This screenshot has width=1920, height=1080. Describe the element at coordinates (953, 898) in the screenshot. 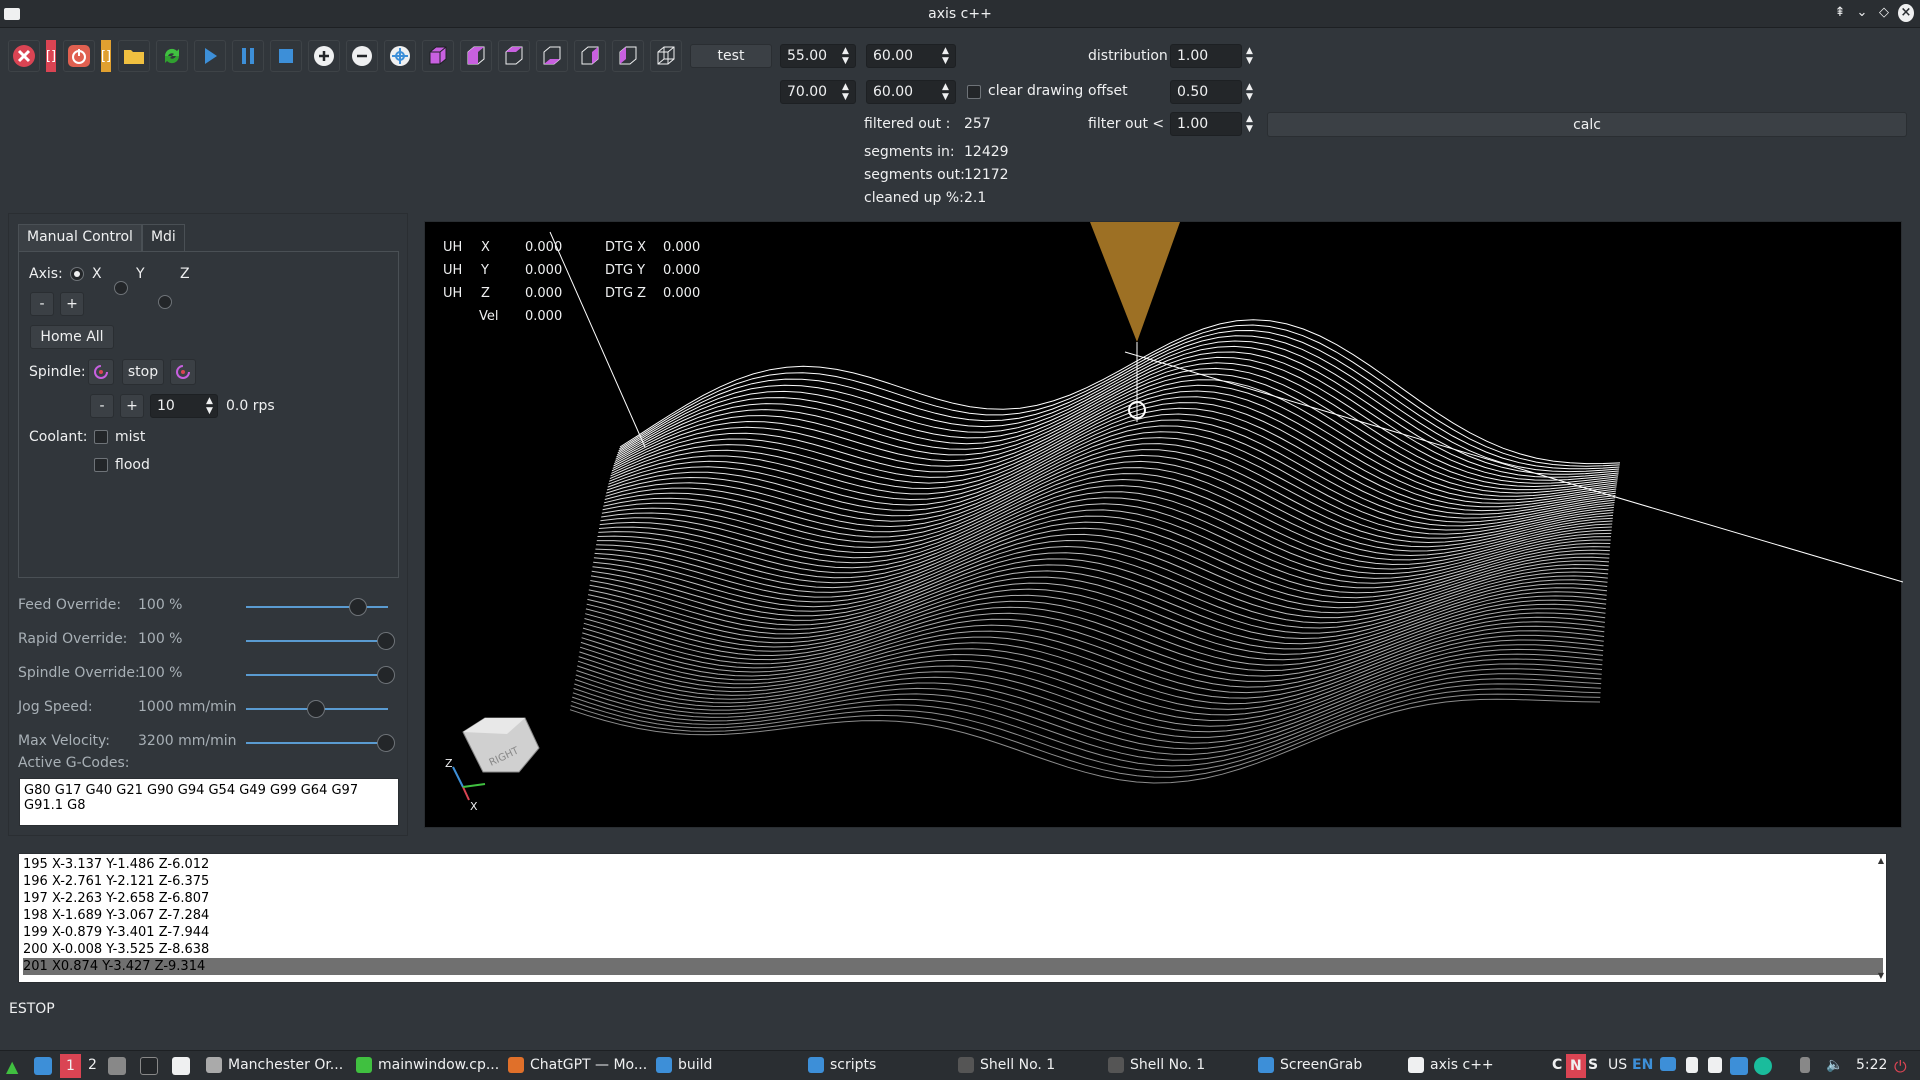

I see `gcode-line: 197 X-2.263 Y-2.658 Z-6.807` at that location.